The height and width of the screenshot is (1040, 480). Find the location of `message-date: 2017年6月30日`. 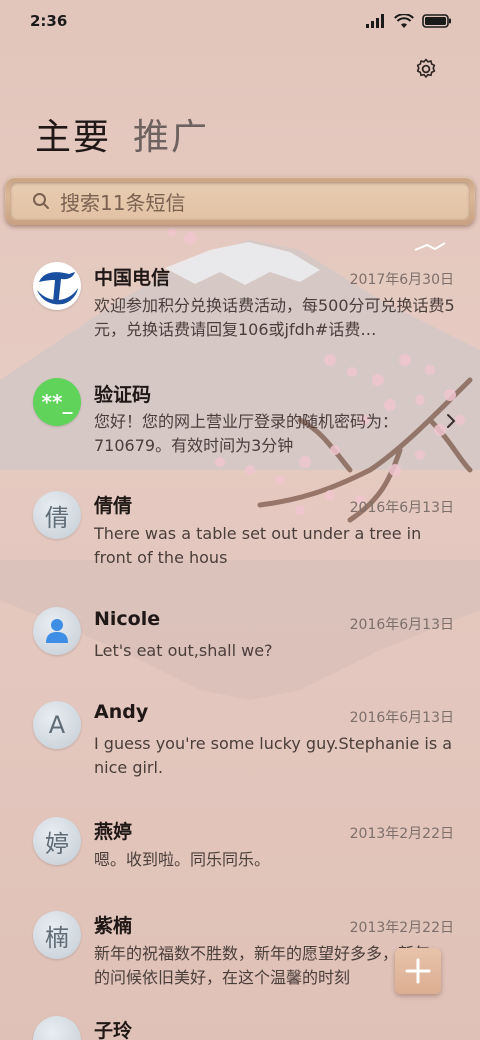

message-date: 2017年6月30日 is located at coordinates (401, 280).